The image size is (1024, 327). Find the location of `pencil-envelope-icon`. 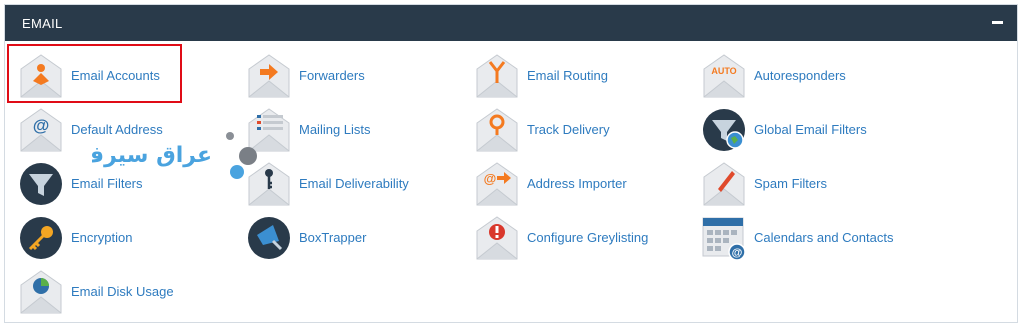

pencil-envelope-icon is located at coordinates (724, 184).